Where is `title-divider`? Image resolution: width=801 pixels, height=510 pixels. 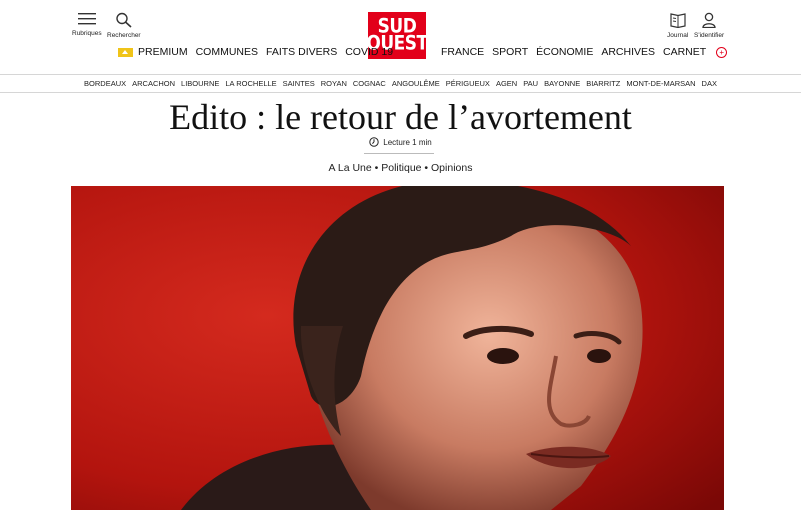 title-divider is located at coordinates (399, 153).